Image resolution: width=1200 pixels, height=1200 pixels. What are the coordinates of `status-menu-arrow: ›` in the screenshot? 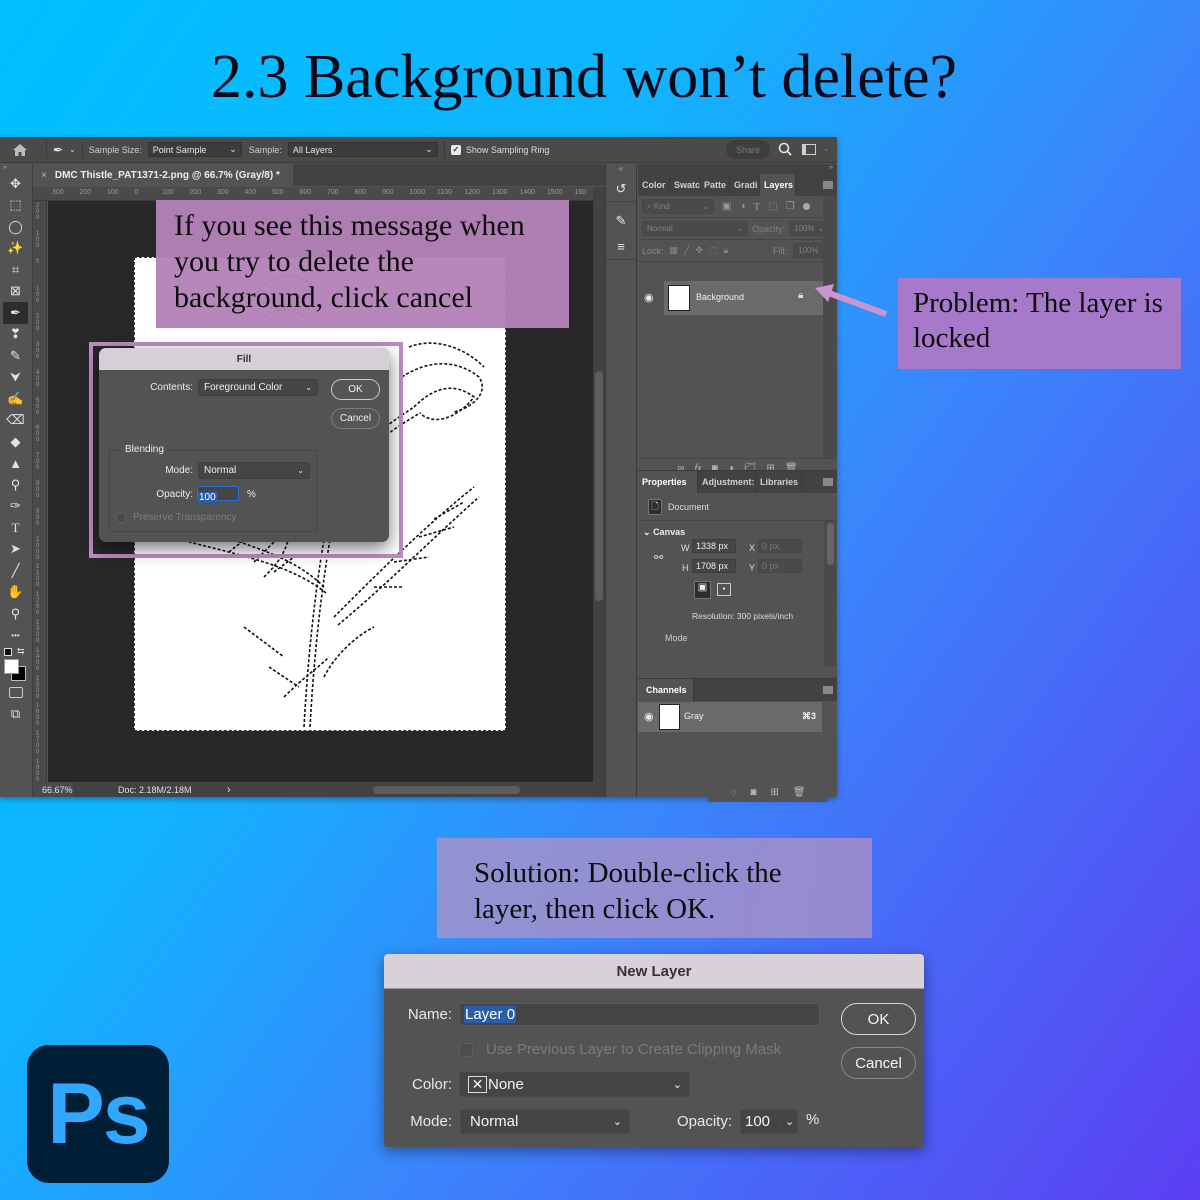 It's located at (222, 790).